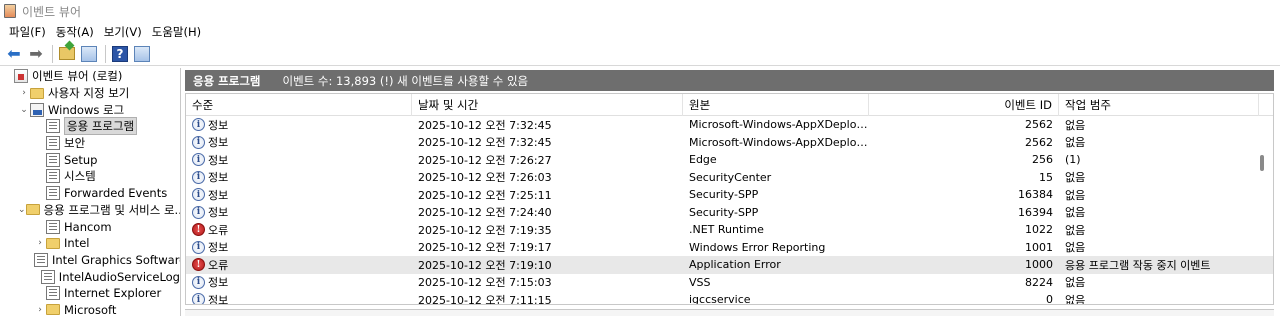  I want to click on up-one-level-button, so click(67, 54).